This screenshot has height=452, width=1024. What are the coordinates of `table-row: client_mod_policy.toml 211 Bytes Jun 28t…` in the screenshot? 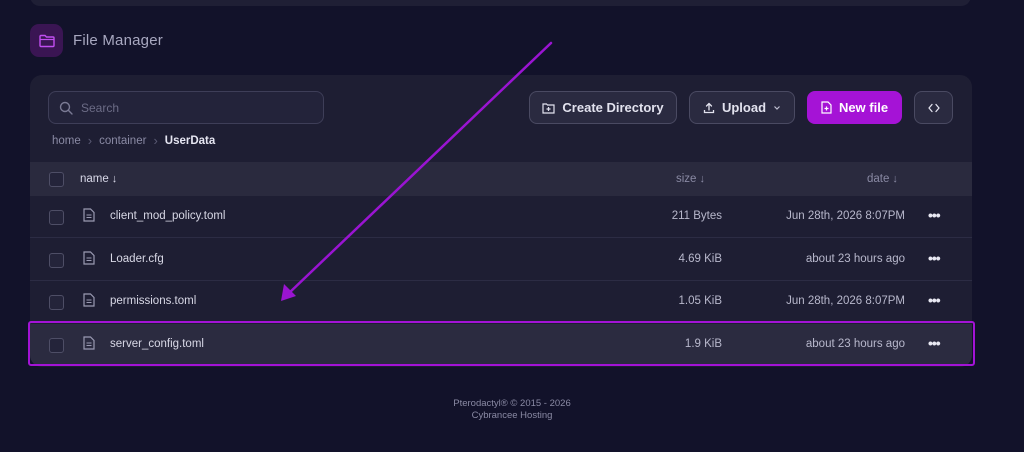 It's located at (501, 217).